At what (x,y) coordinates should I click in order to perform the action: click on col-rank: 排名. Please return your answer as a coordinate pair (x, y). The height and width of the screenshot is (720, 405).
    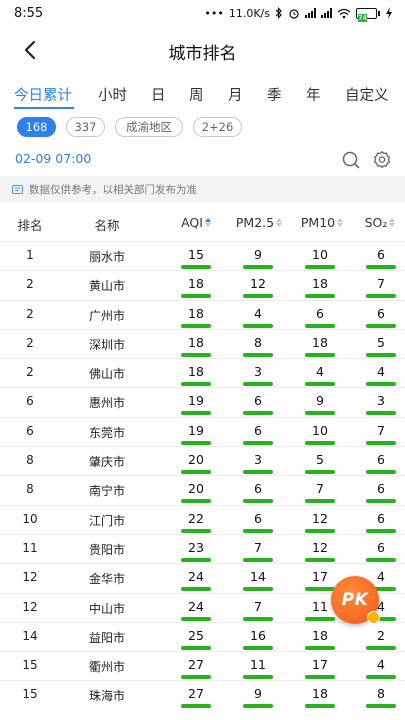
    Looking at the image, I should click on (30, 225).